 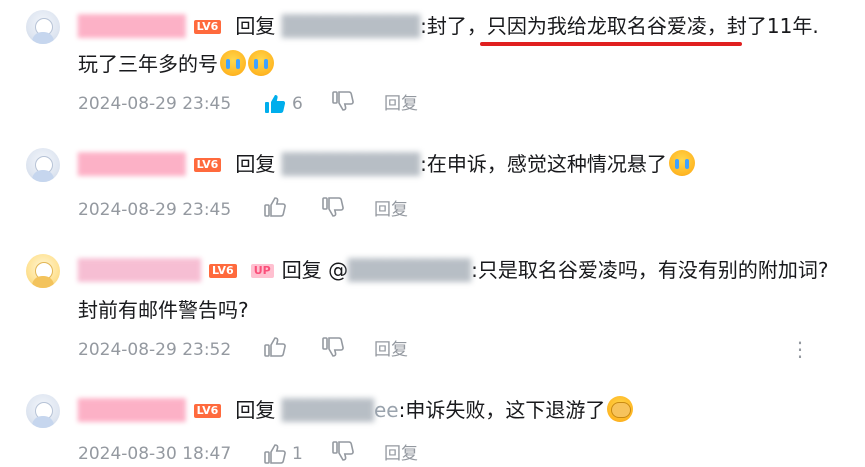 What do you see at coordinates (248, 104) in the screenshot?
I see `reply-meta: 2024-08-29 23:45 6 回复` at bounding box center [248, 104].